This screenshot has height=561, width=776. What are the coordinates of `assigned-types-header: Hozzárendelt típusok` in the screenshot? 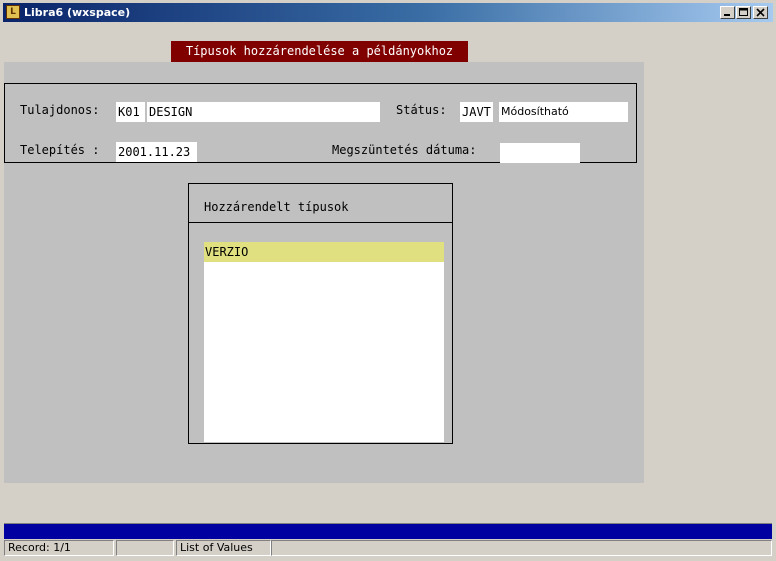 It's located at (320, 203).